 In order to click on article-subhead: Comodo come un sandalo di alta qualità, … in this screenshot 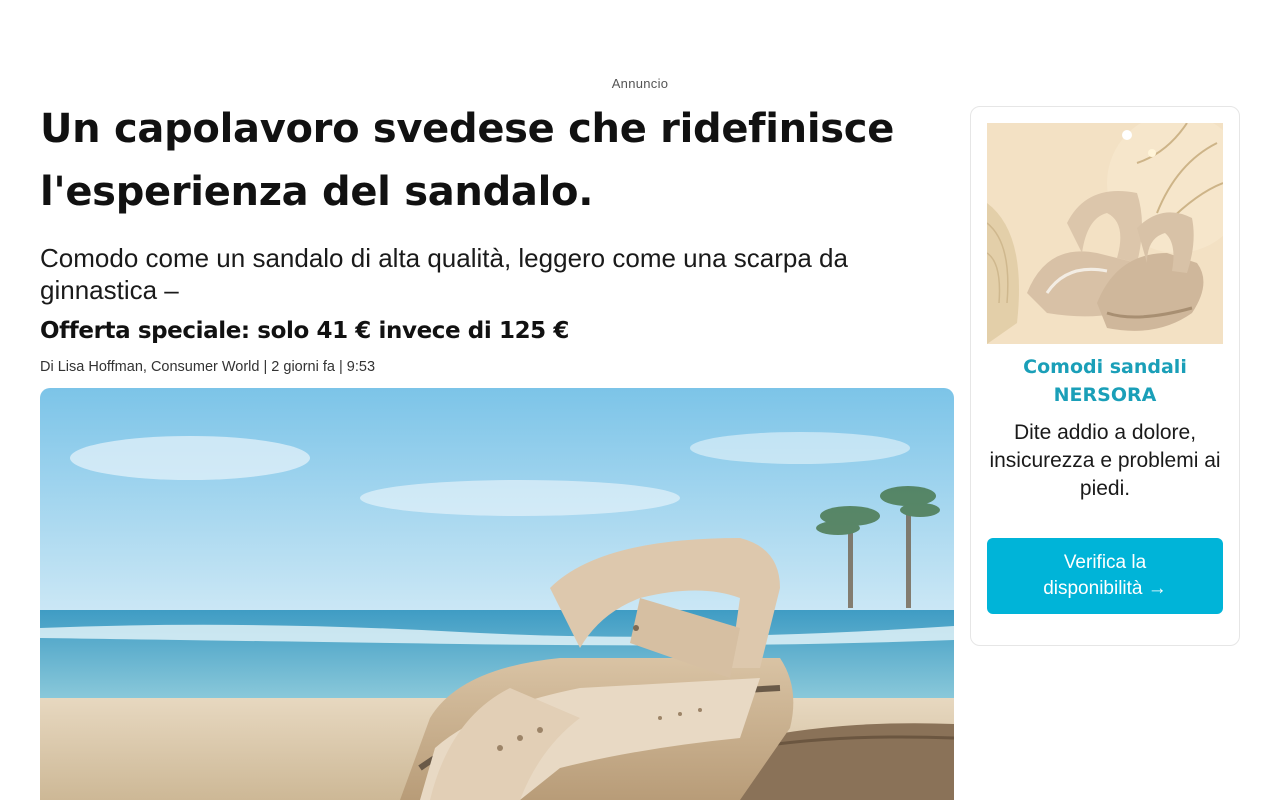, I will do `click(444, 274)`.